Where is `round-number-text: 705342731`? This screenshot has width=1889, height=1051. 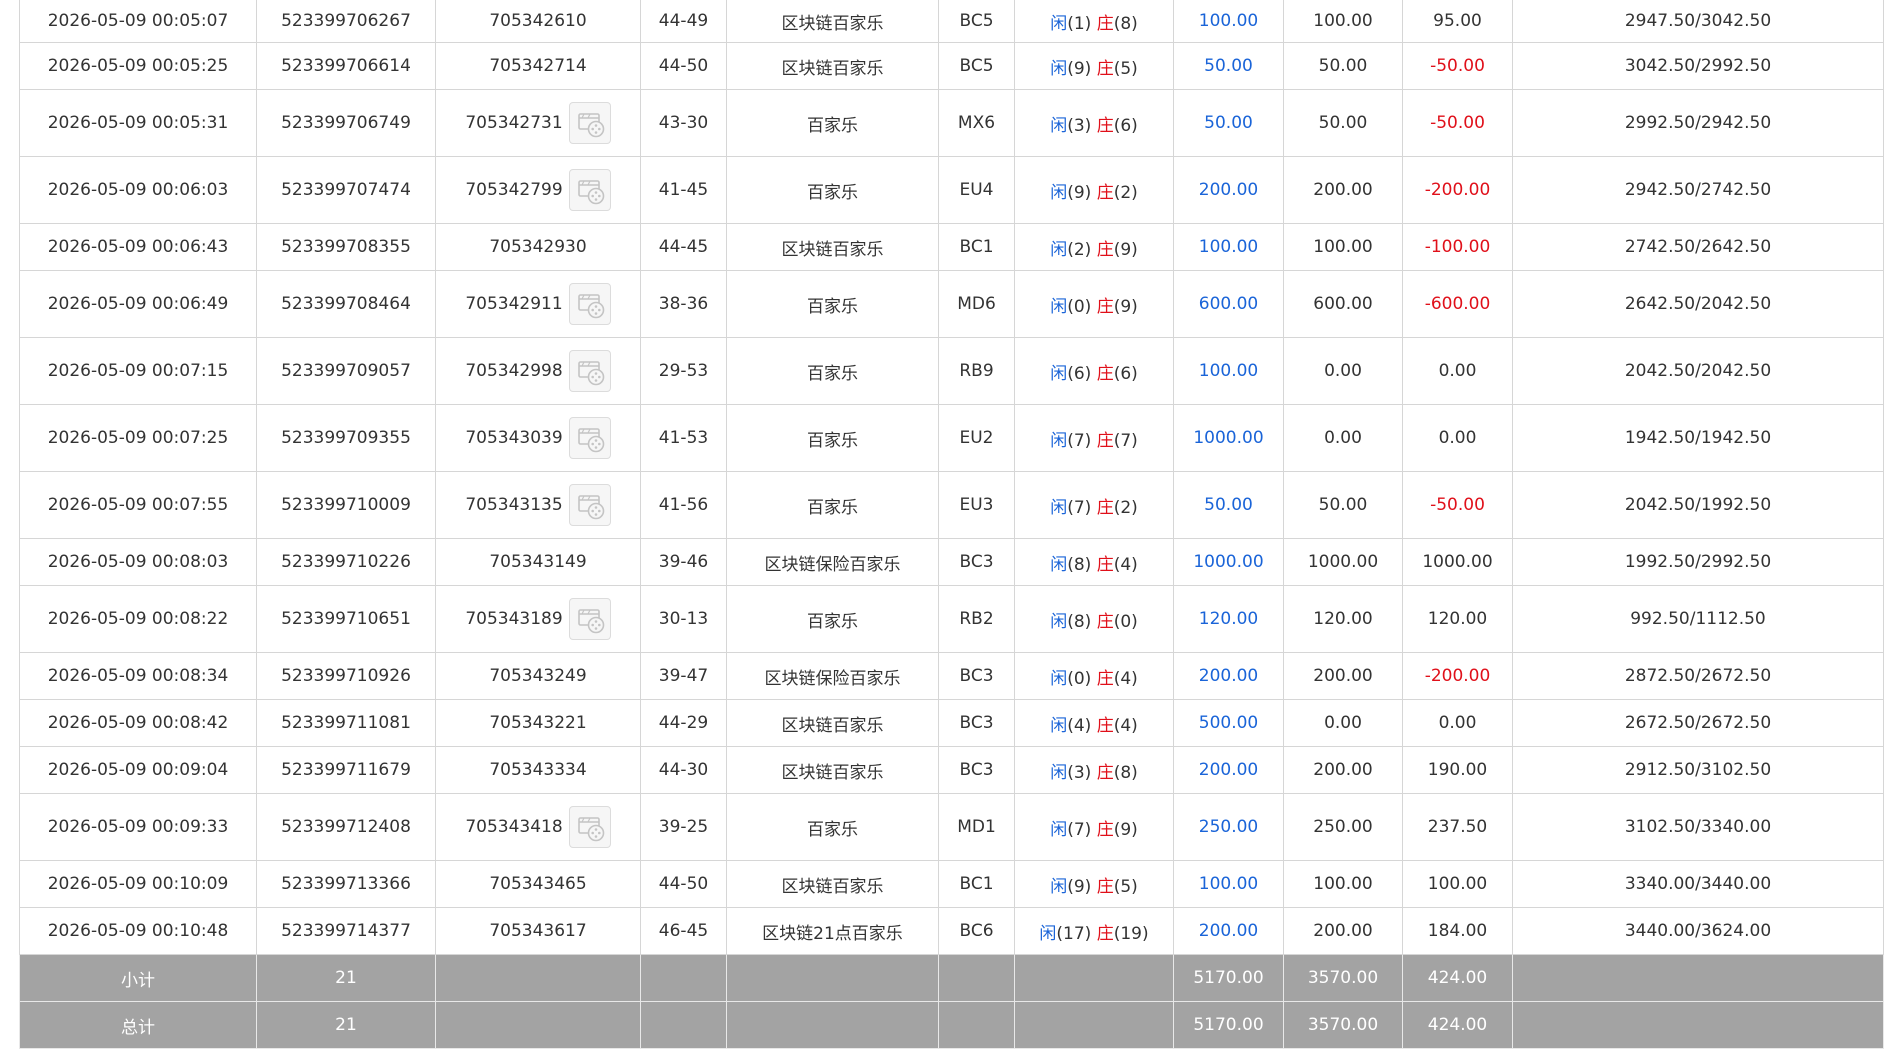 round-number-text: 705342731 is located at coordinates (514, 123).